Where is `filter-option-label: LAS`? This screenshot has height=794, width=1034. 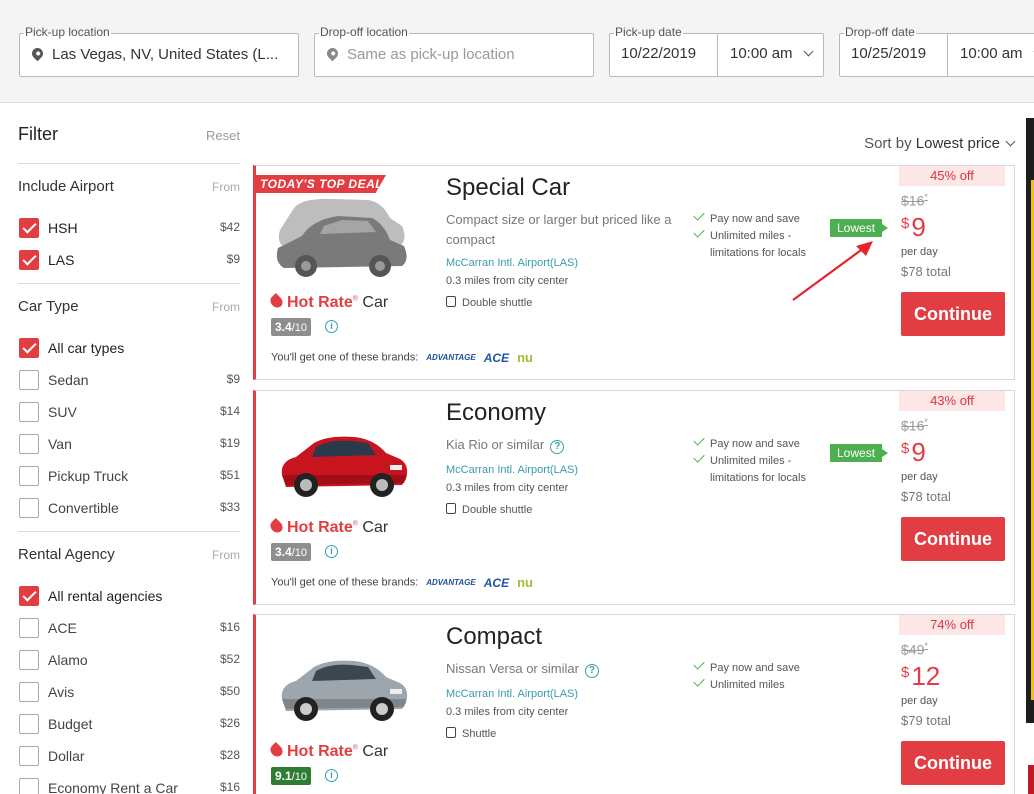
filter-option-label: LAS is located at coordinates (61, 260).